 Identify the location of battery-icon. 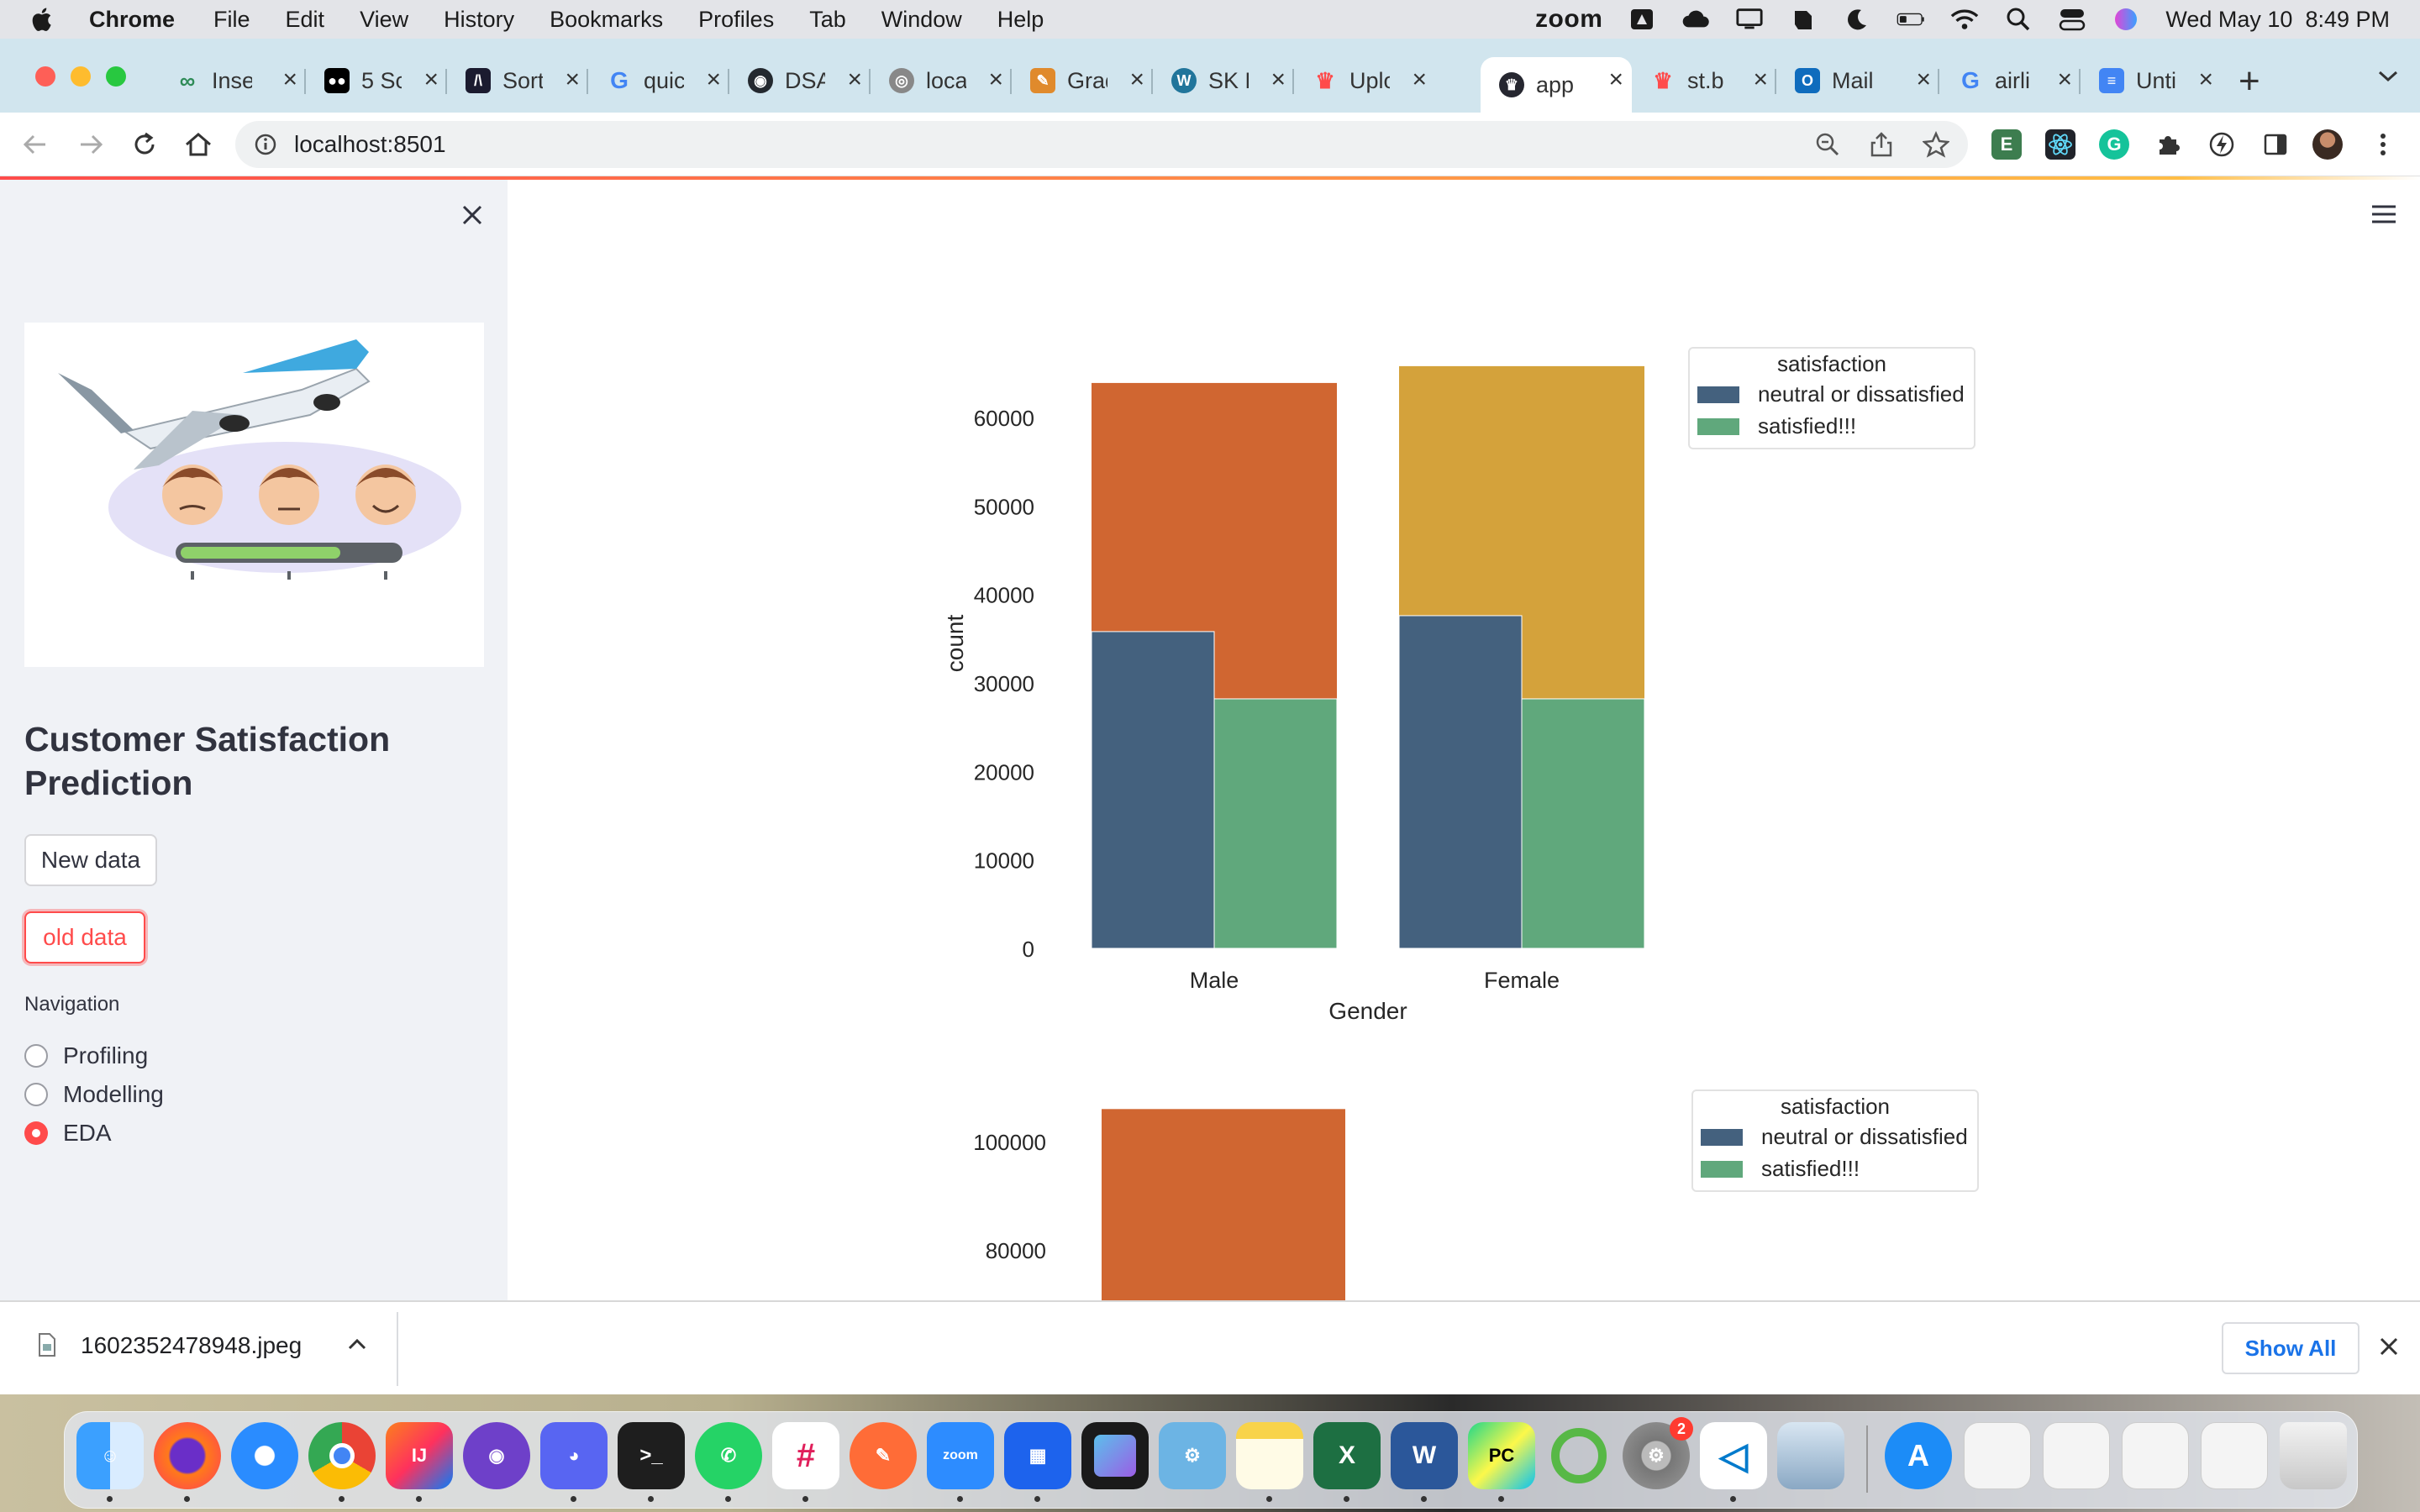
(1911, 19).